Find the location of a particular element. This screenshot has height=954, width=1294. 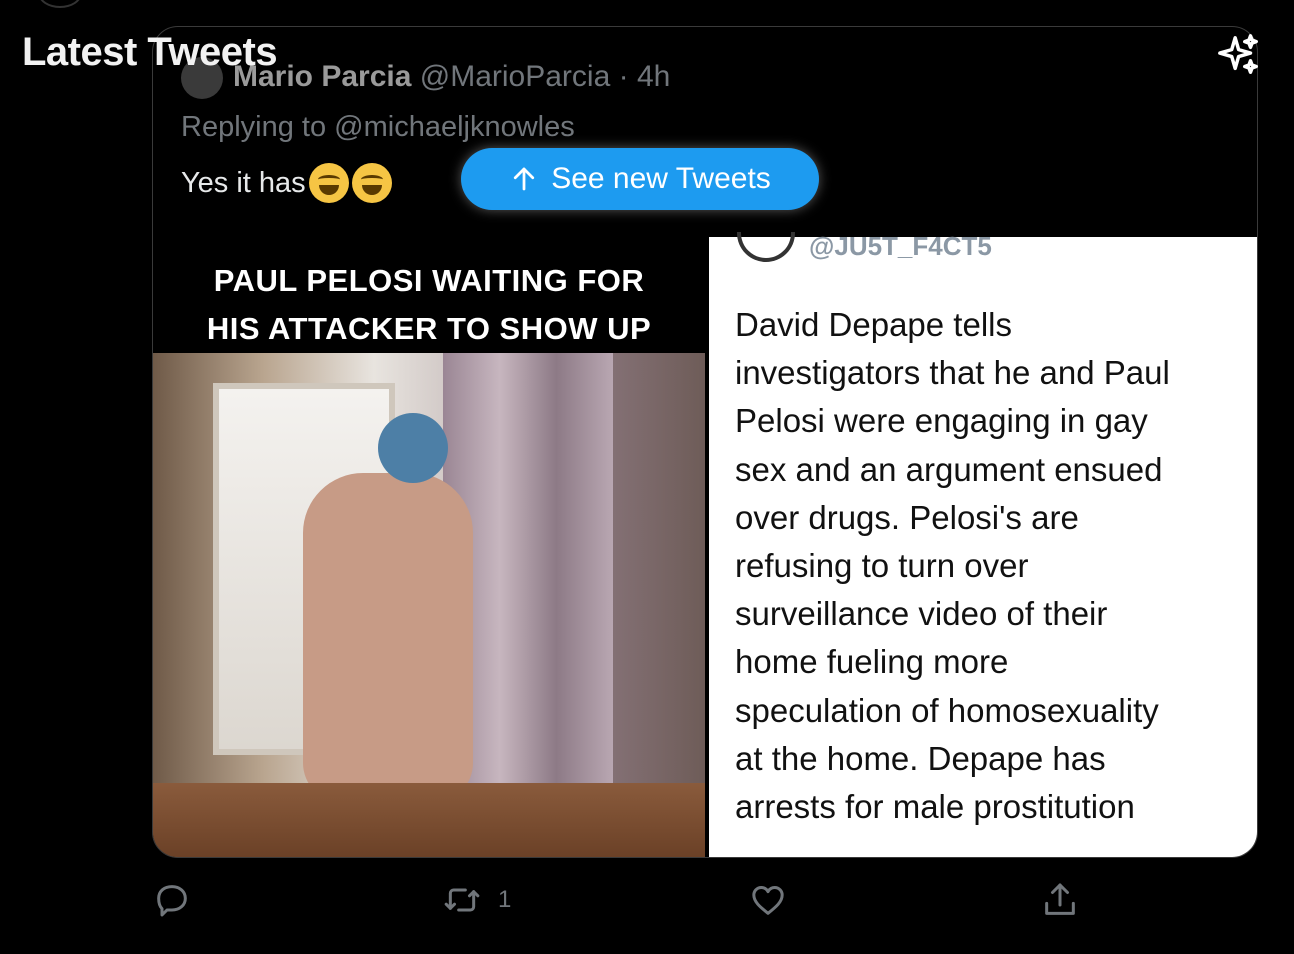

tweet-actions: 1 is located at coordinates (705, 908).